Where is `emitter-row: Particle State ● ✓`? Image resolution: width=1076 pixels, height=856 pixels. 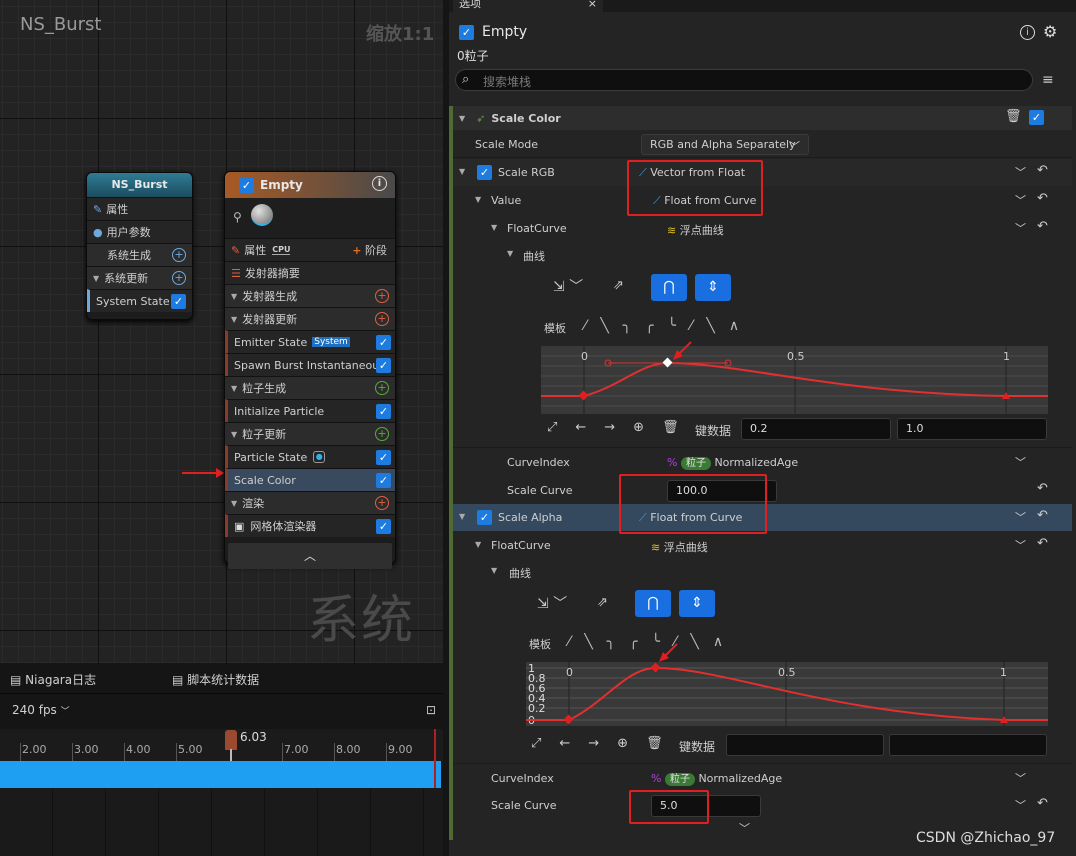 emitter-row: Particle State ● ✓ is located at coordinates (310, 456).